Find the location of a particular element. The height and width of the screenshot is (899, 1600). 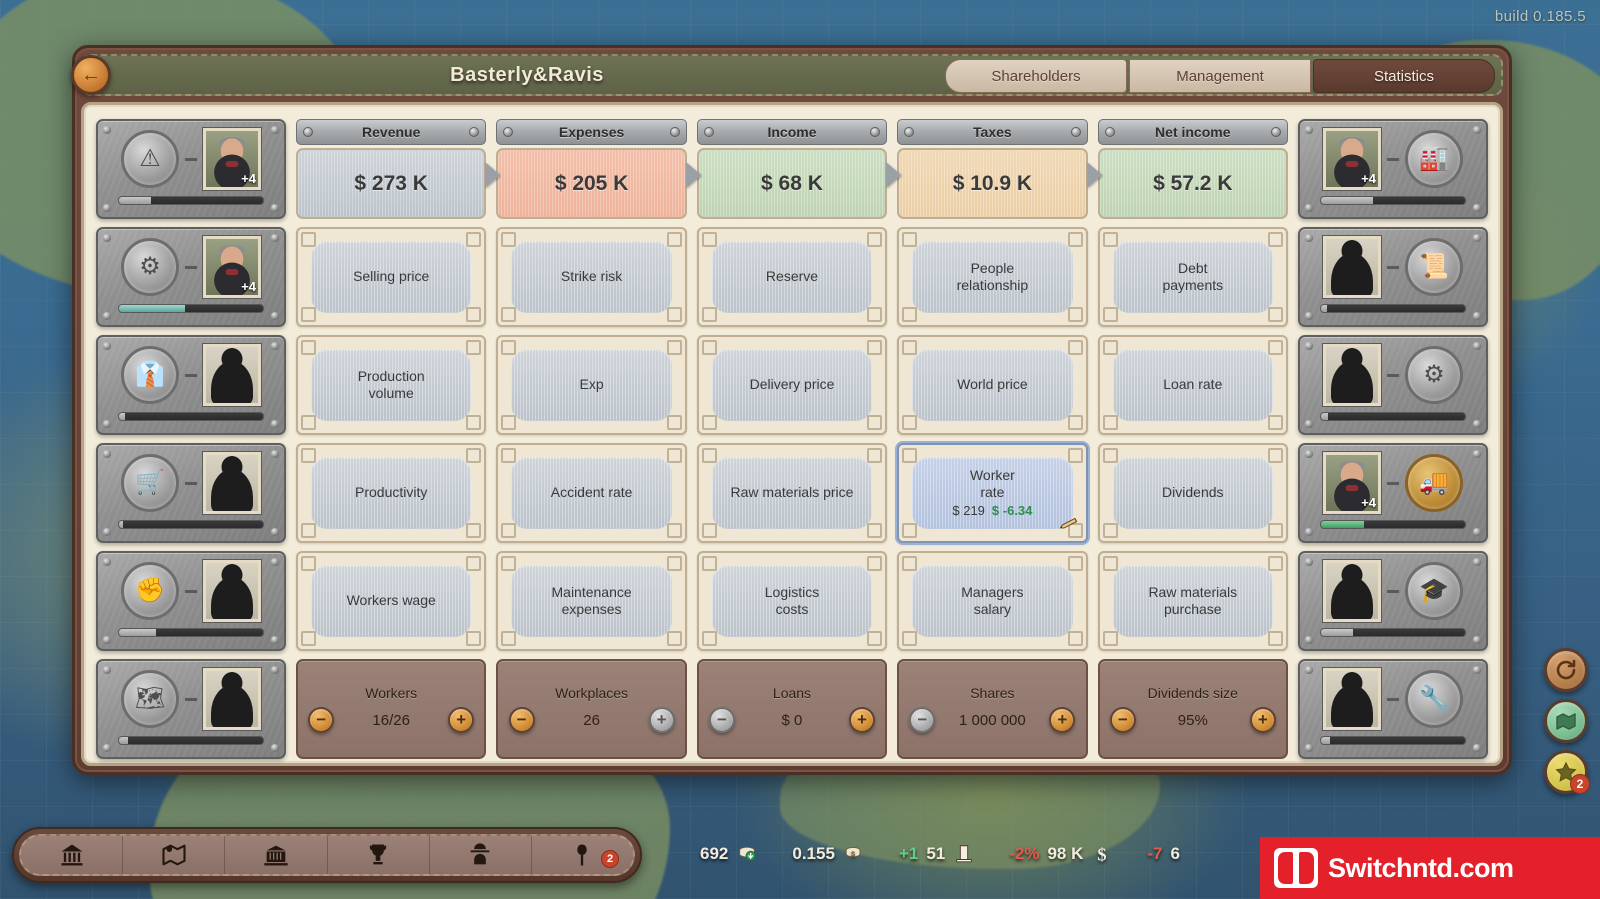

stat-card-accident-rate: Accident rate is located at coordinates (591, 493).